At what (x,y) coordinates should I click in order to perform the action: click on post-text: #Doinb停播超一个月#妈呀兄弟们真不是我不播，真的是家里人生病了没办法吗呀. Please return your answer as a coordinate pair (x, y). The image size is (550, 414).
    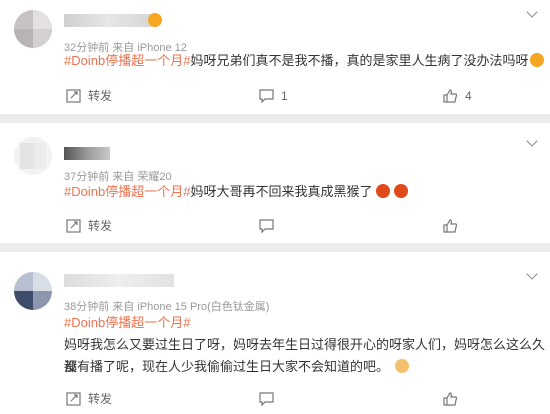
    Looking at the image, I should click on (304, 61).